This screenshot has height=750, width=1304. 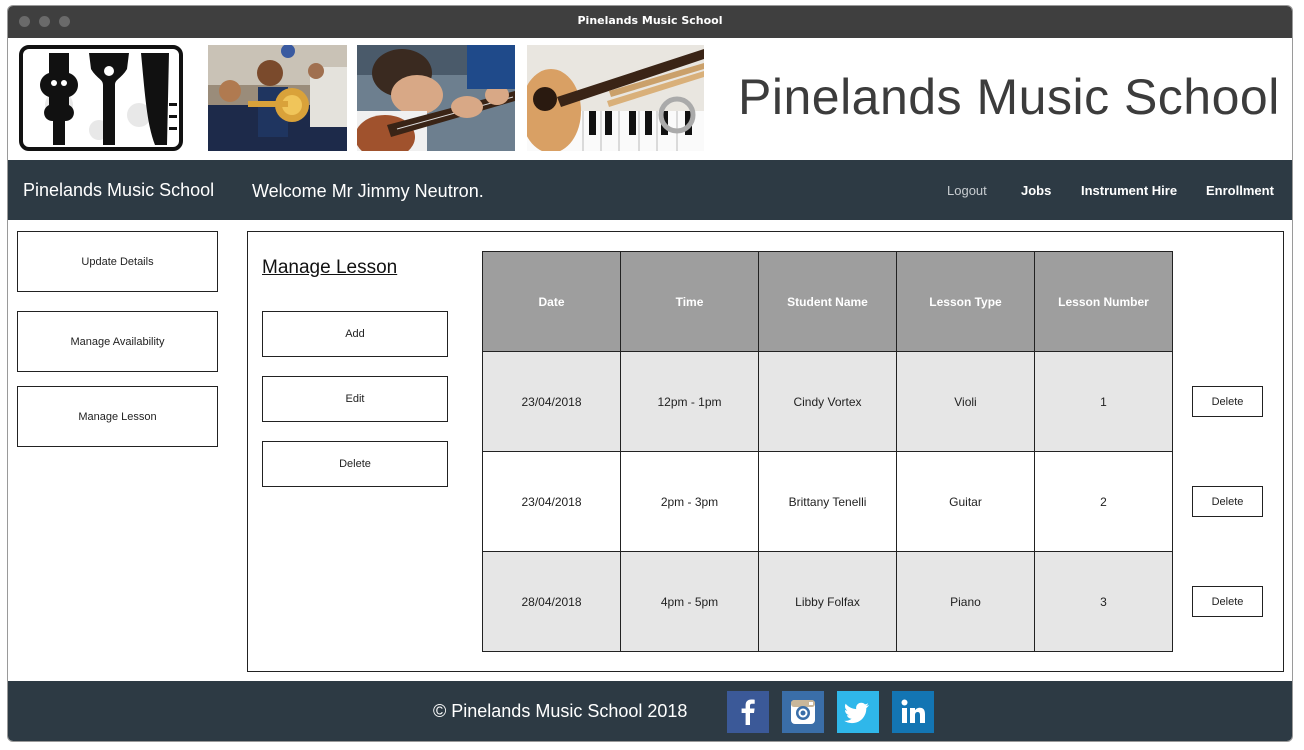 I want to click on cell-student-name: Brittany Tenelli, so click(x=827, y=501).